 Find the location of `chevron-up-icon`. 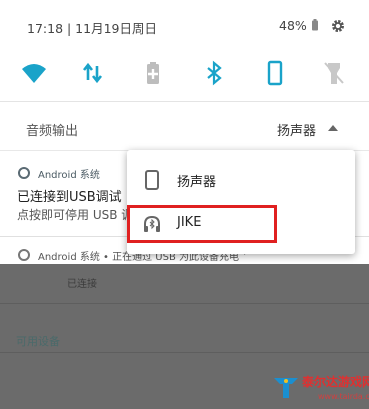

chevron-up-icon is located at coordinates (333, 128).